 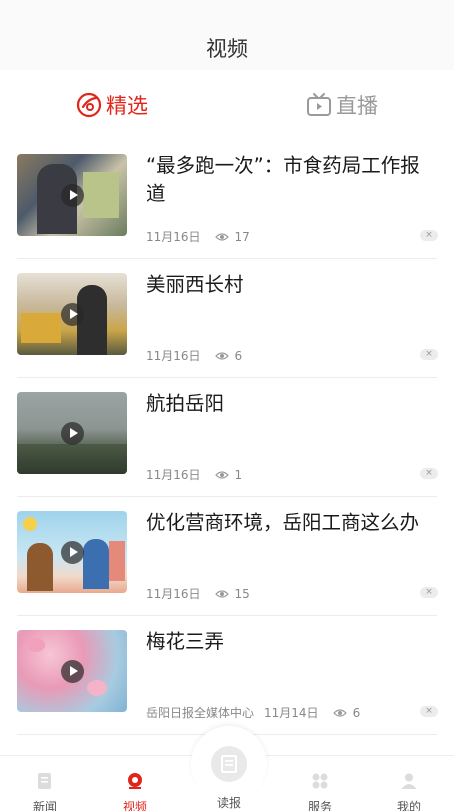 What do you see at coordinates (134, 805) in the screenshot?
I see `nav-video-label: 视频` at bounding box center [134, 805].